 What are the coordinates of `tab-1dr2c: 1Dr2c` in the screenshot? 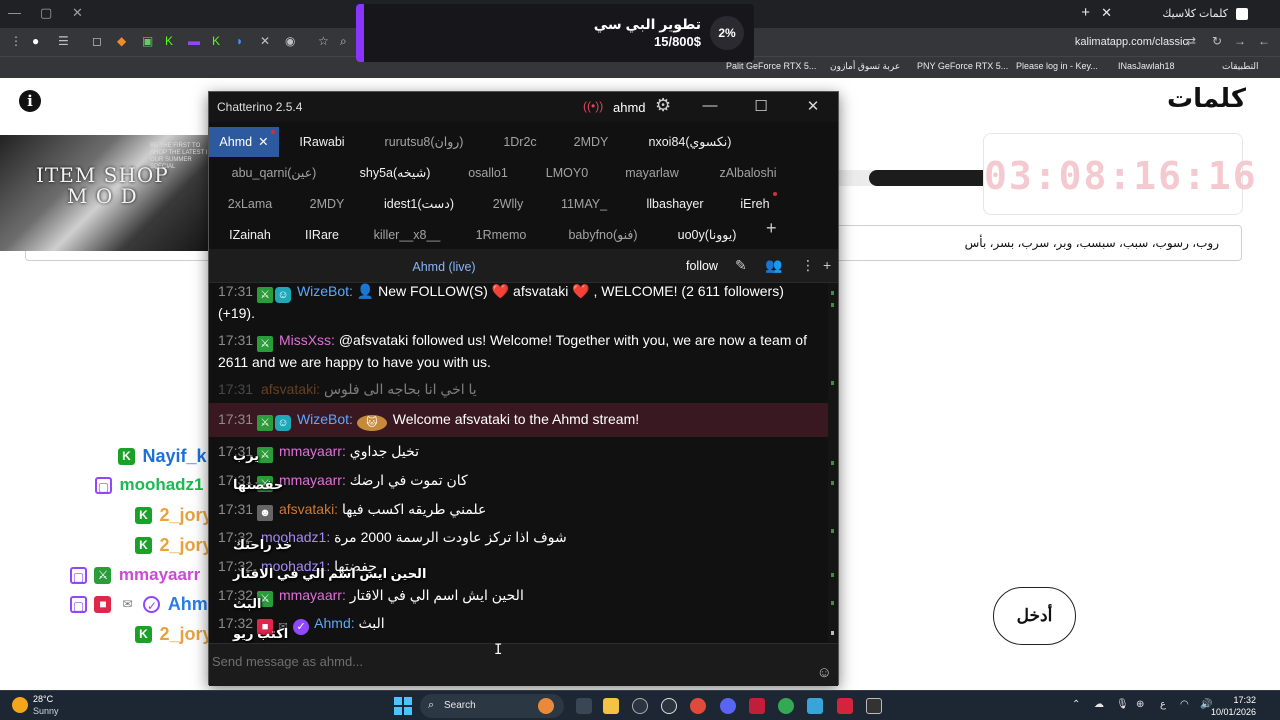 It's located at (520, 142).